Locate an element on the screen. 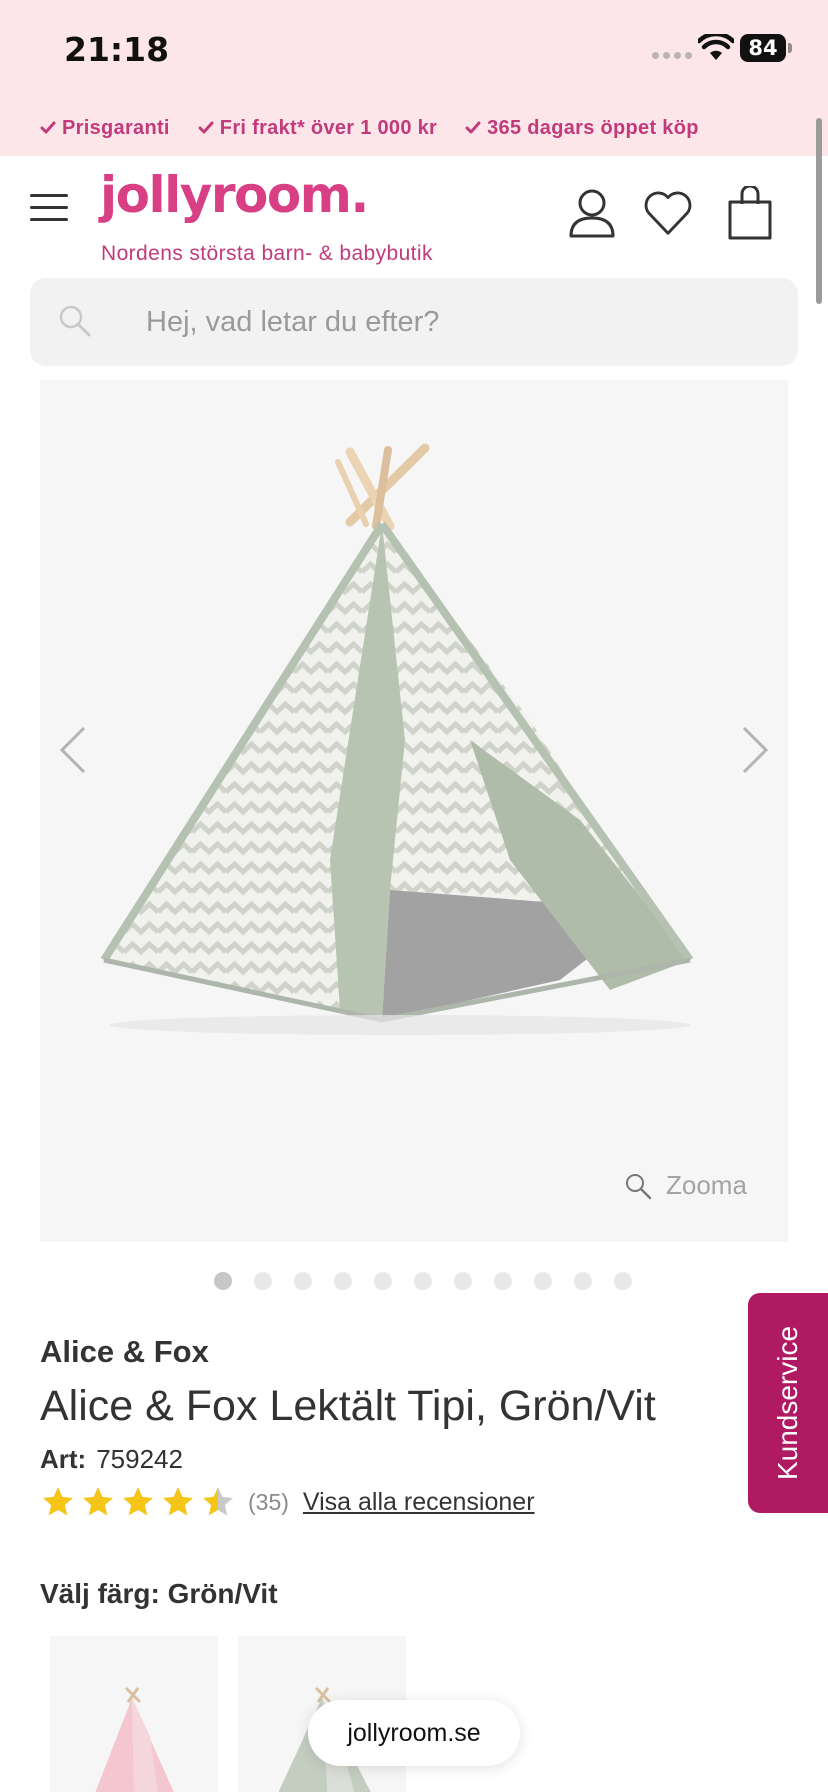 The width and height of the screenshot is (828, 1792). article-number: Art: 759242 is located at coordinates (111, 1459).